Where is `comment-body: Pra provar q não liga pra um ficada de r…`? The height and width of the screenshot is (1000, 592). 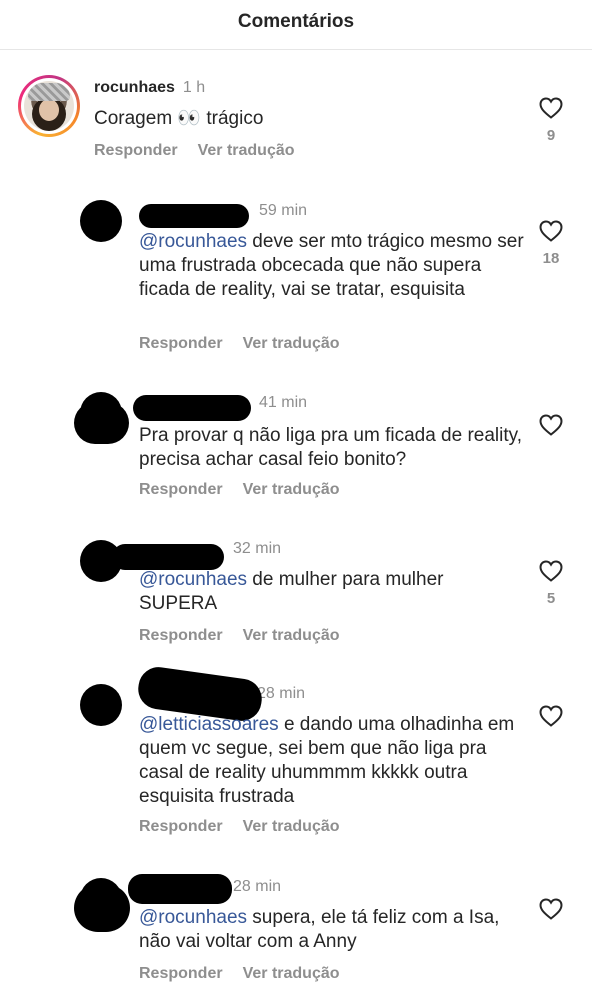 comment-body: Pra provar q não liga pra um ficada de r… is located at coordinates (331, 447).